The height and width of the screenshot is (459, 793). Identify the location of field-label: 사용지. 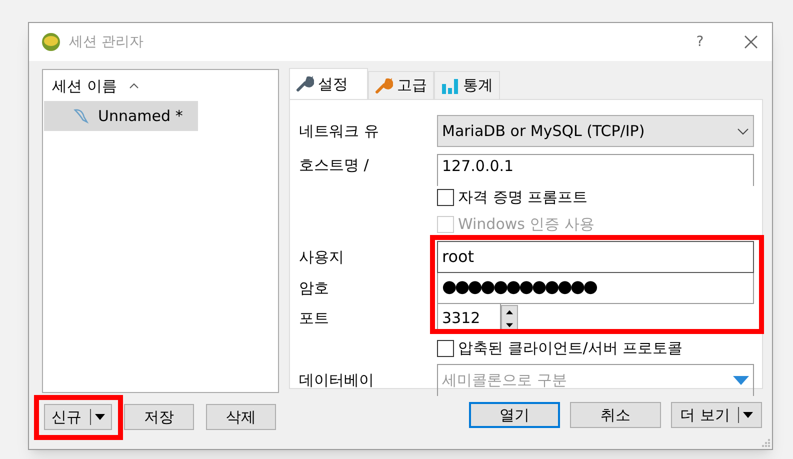
(322, 257).